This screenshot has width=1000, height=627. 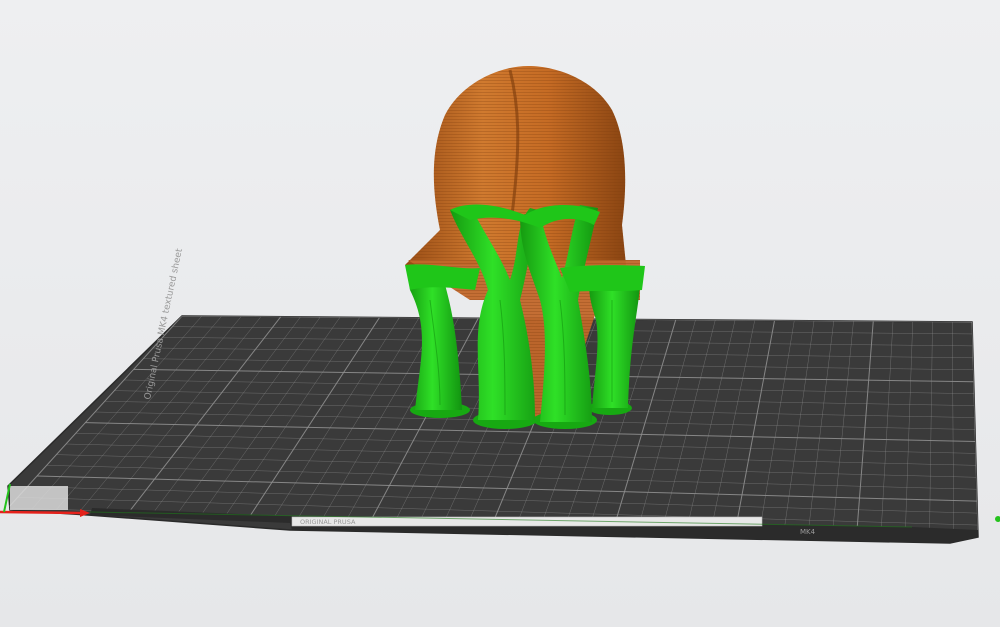 I want to click on bed-corner-patch, so click(x=39, y=498).